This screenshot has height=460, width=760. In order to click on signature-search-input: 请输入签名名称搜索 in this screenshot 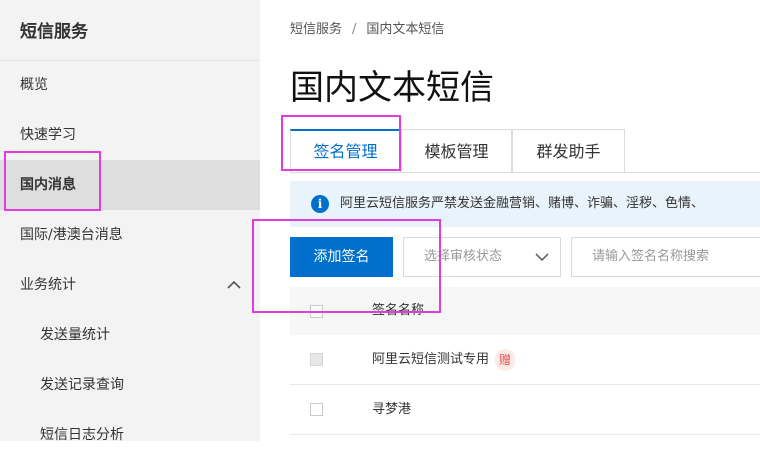, I will do `click(665, 257)`.